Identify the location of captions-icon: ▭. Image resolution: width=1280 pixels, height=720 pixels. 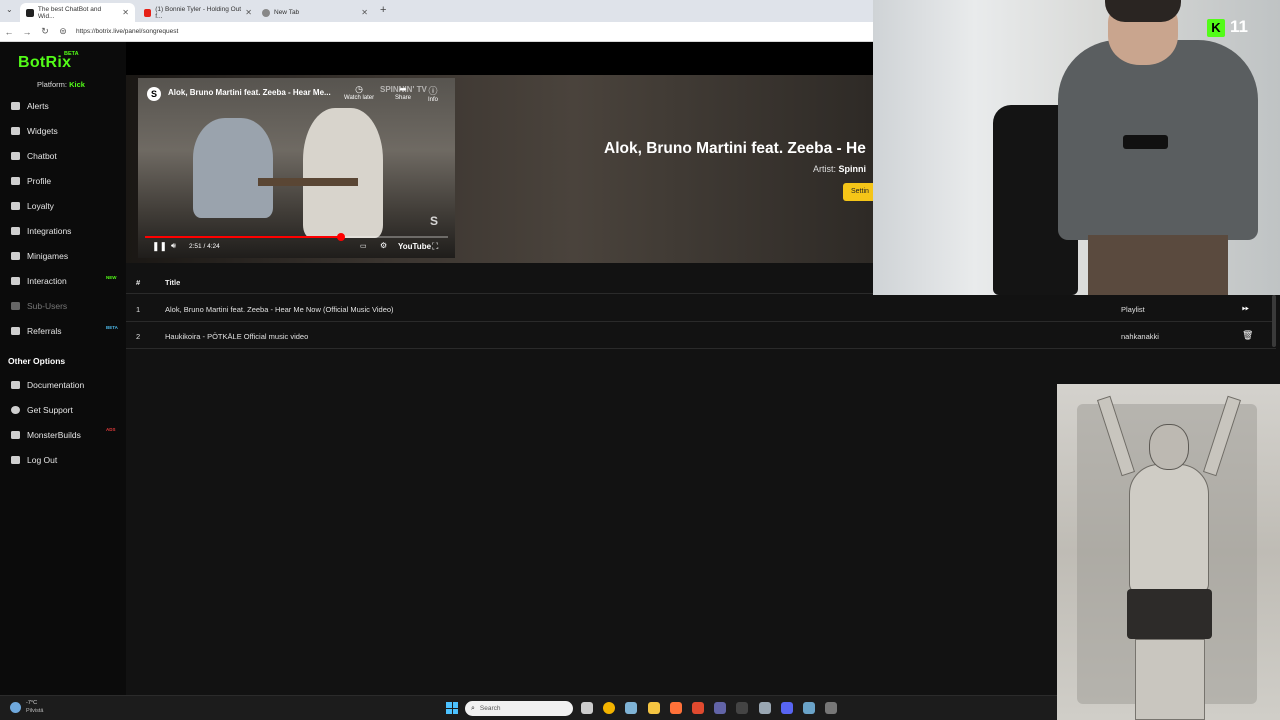
(363, 246).